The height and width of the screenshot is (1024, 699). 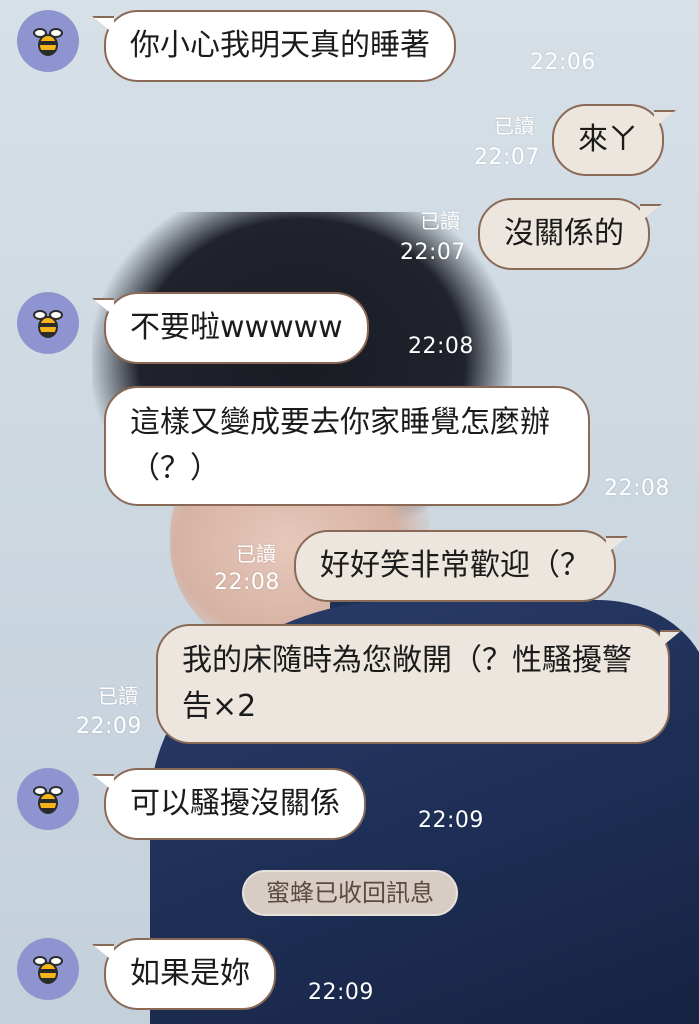 I want to click on message-bubble-incoming: 這樣又變成要去你家睡覺怎麼辦（？）, so click(x=347, y=446).